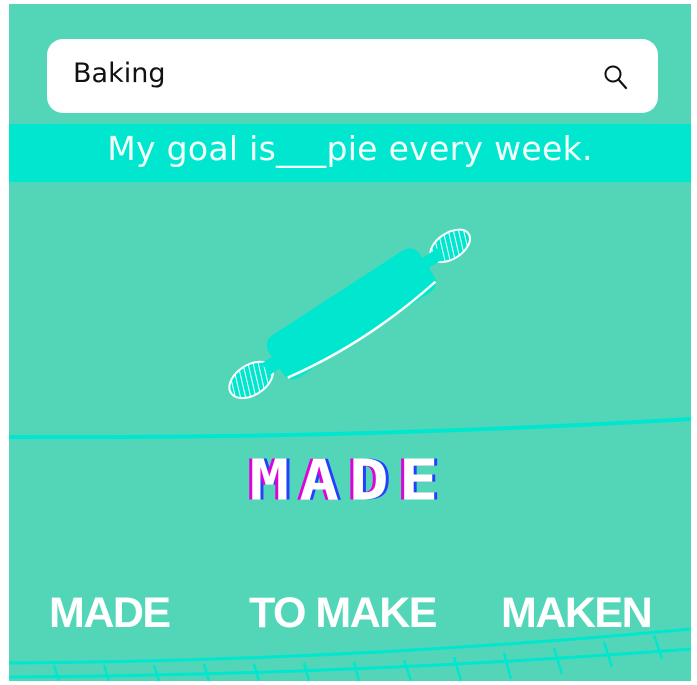 The height and width of the screenshot is (685, 697). I want to click on divider-line, so click(350, 428).